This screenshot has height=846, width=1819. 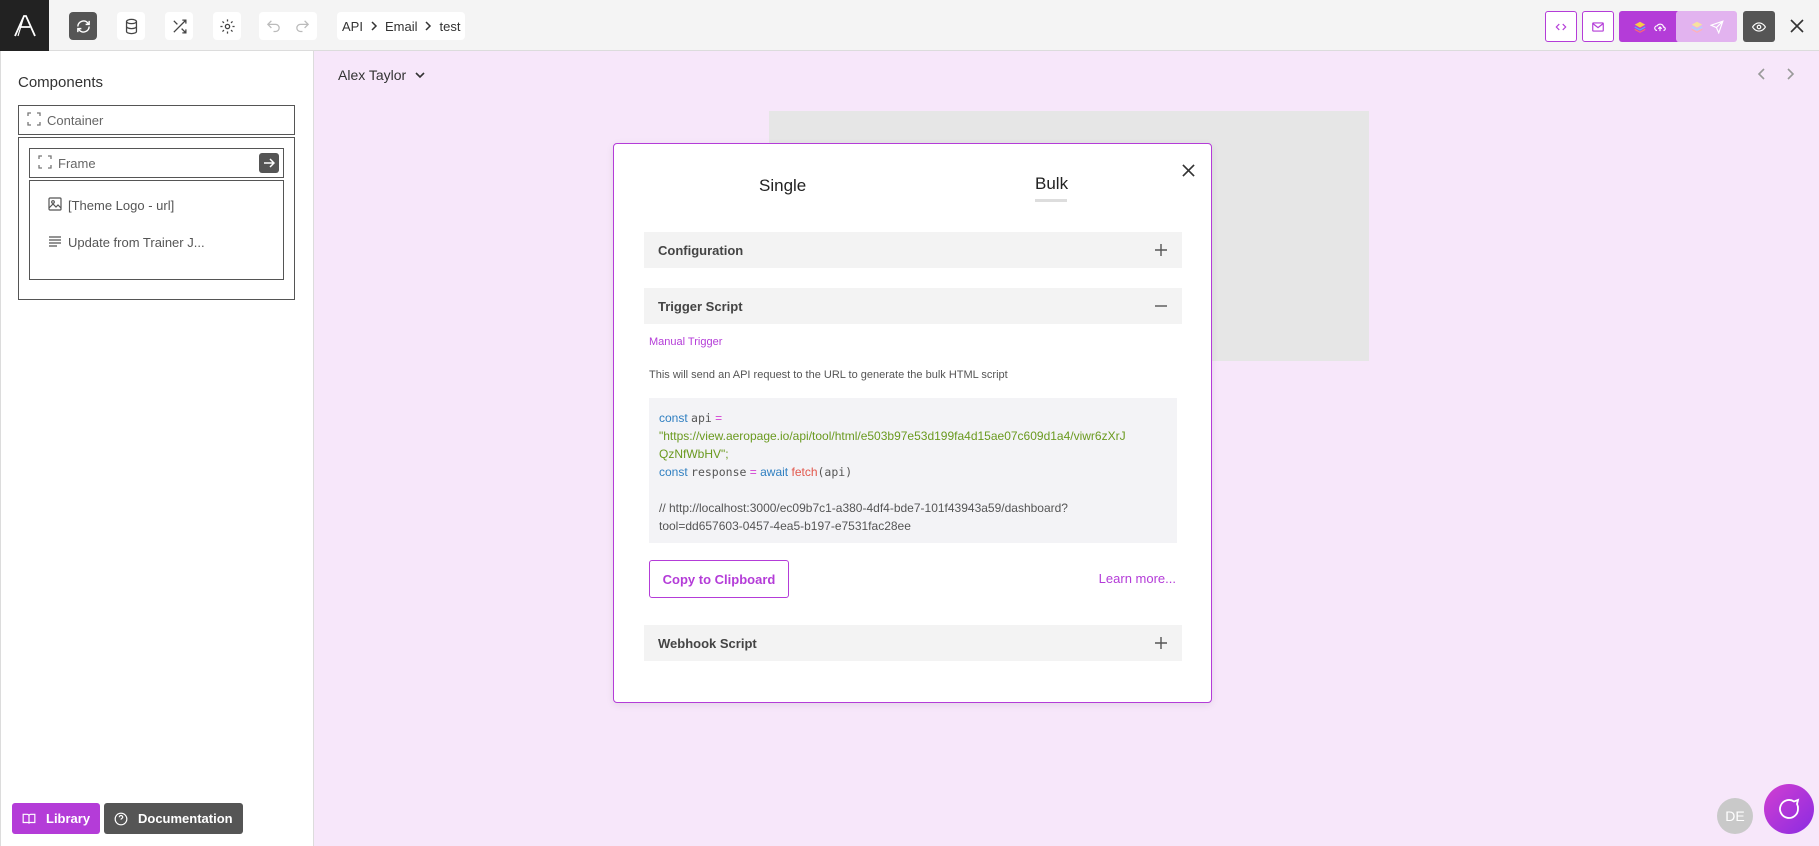 What do you see at coordinates (372, 75) in the screenshot?
I see `user-name: Alex Taylor` at bounding box center [372, 75].